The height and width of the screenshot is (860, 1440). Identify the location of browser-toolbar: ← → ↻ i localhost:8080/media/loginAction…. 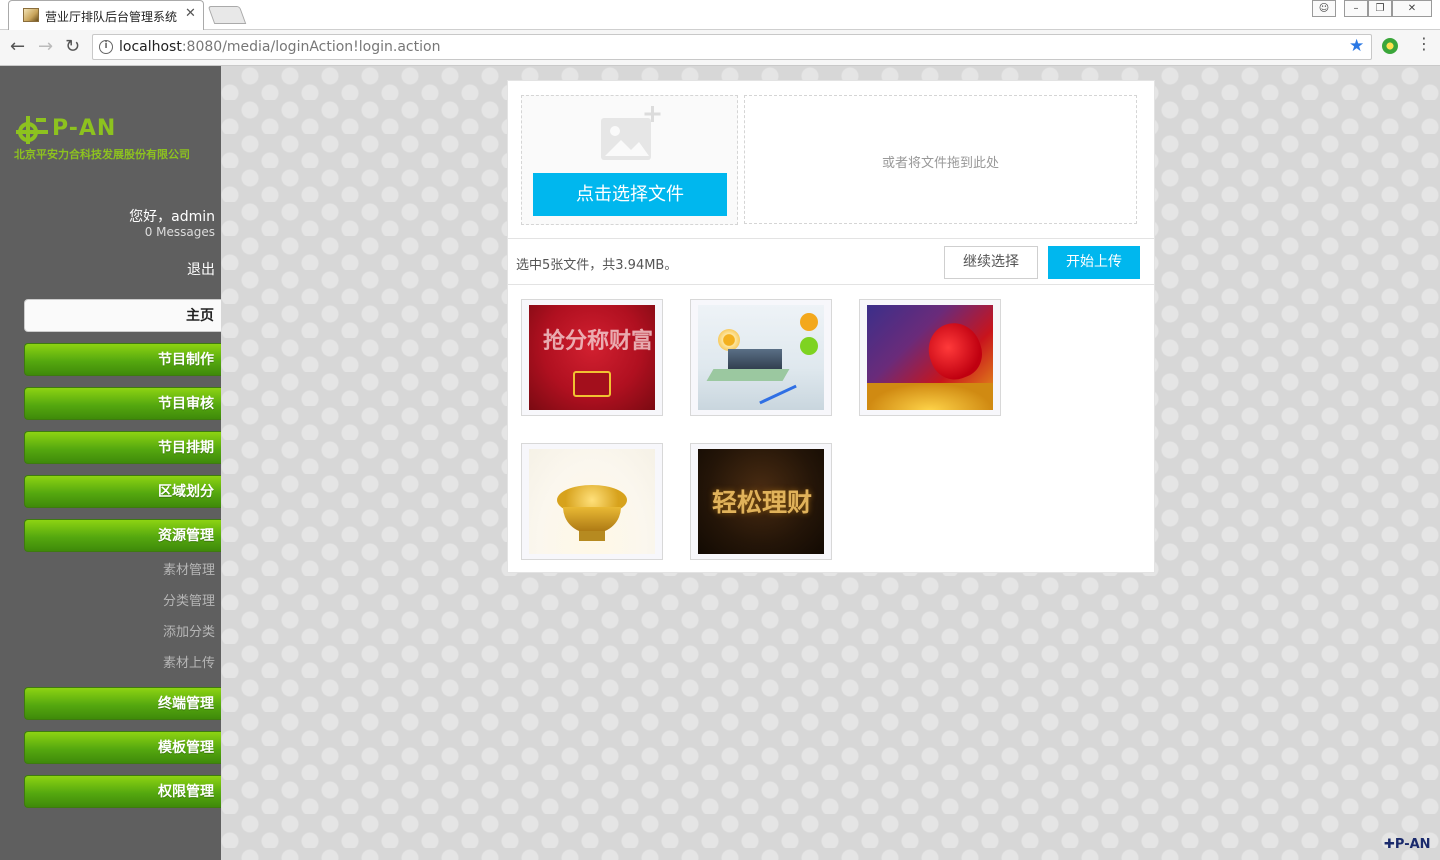
(720, 48).